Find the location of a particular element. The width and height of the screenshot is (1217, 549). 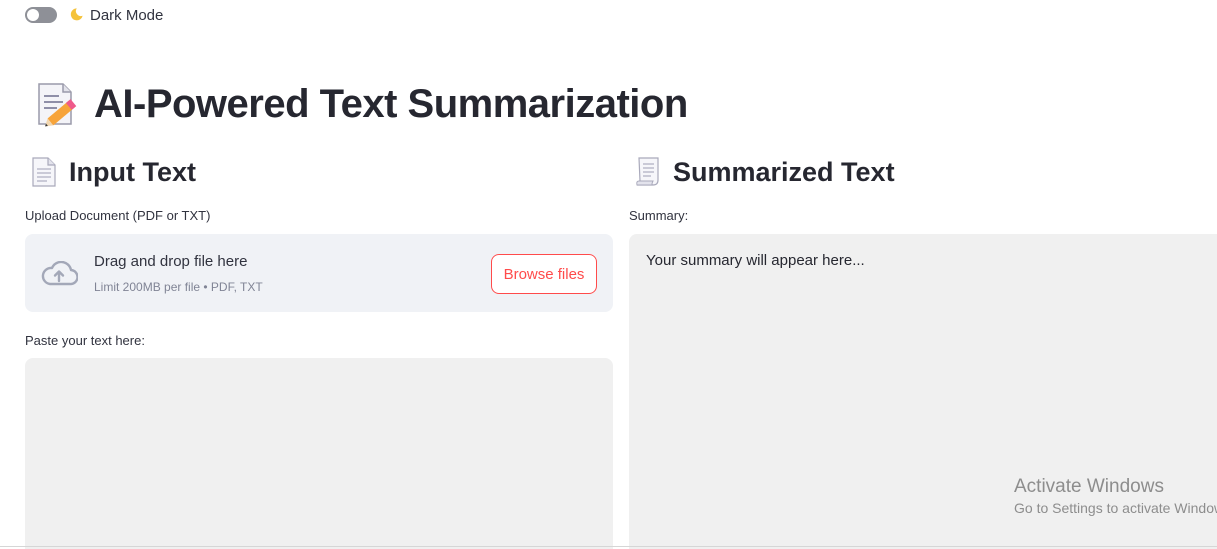

dark-mode-label: Dark Mode is located at coordinates (126, 15).